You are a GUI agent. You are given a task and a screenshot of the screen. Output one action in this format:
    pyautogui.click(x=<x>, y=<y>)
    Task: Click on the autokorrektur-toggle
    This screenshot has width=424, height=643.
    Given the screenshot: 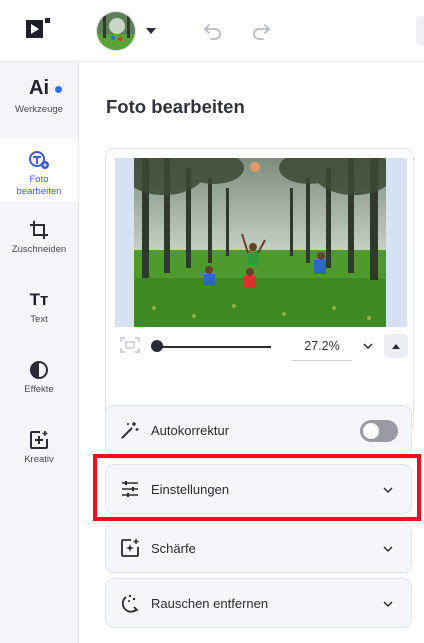 What is the action you would take?
    pyautogui.click(x=379, y=431)
    